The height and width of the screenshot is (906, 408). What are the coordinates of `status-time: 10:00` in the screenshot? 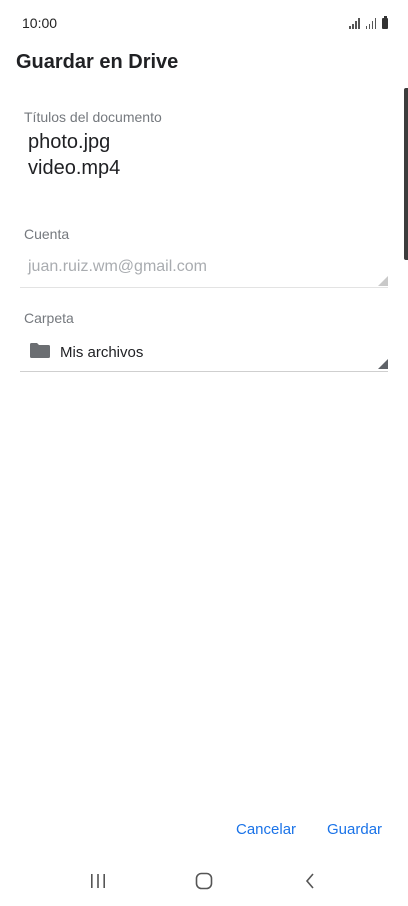 It's located at (40, 23).